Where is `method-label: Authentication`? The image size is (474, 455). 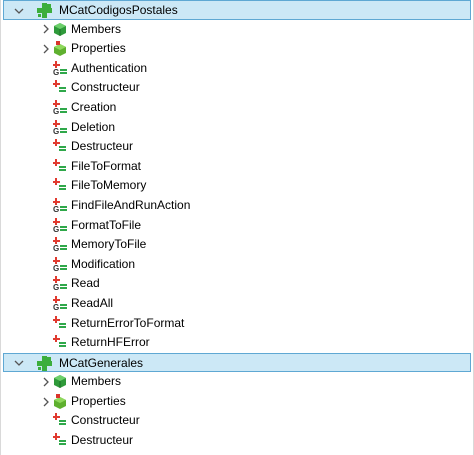
method-label: Authentication is located at coordinates (109, 67).